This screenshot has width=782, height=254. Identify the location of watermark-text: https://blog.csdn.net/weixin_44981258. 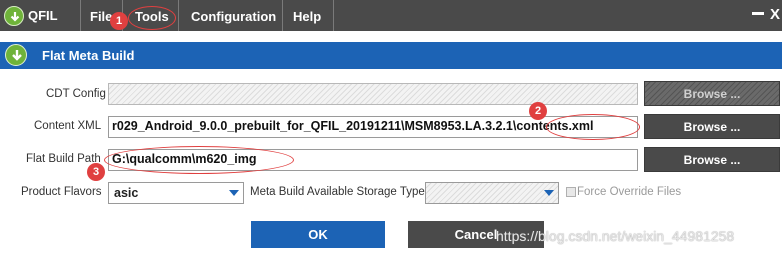
(615, 236).